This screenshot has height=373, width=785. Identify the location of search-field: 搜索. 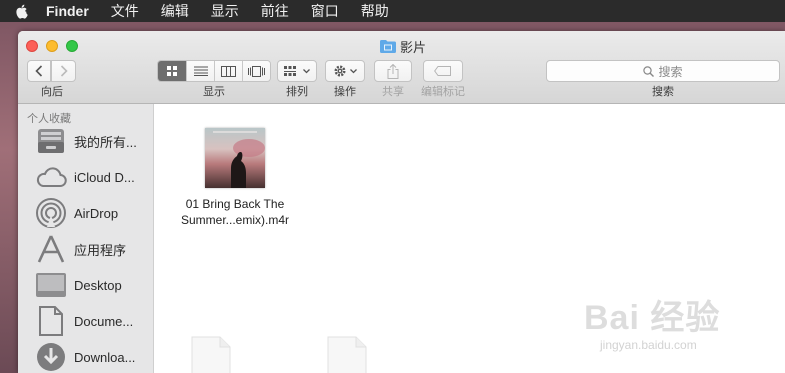
(663, 71).